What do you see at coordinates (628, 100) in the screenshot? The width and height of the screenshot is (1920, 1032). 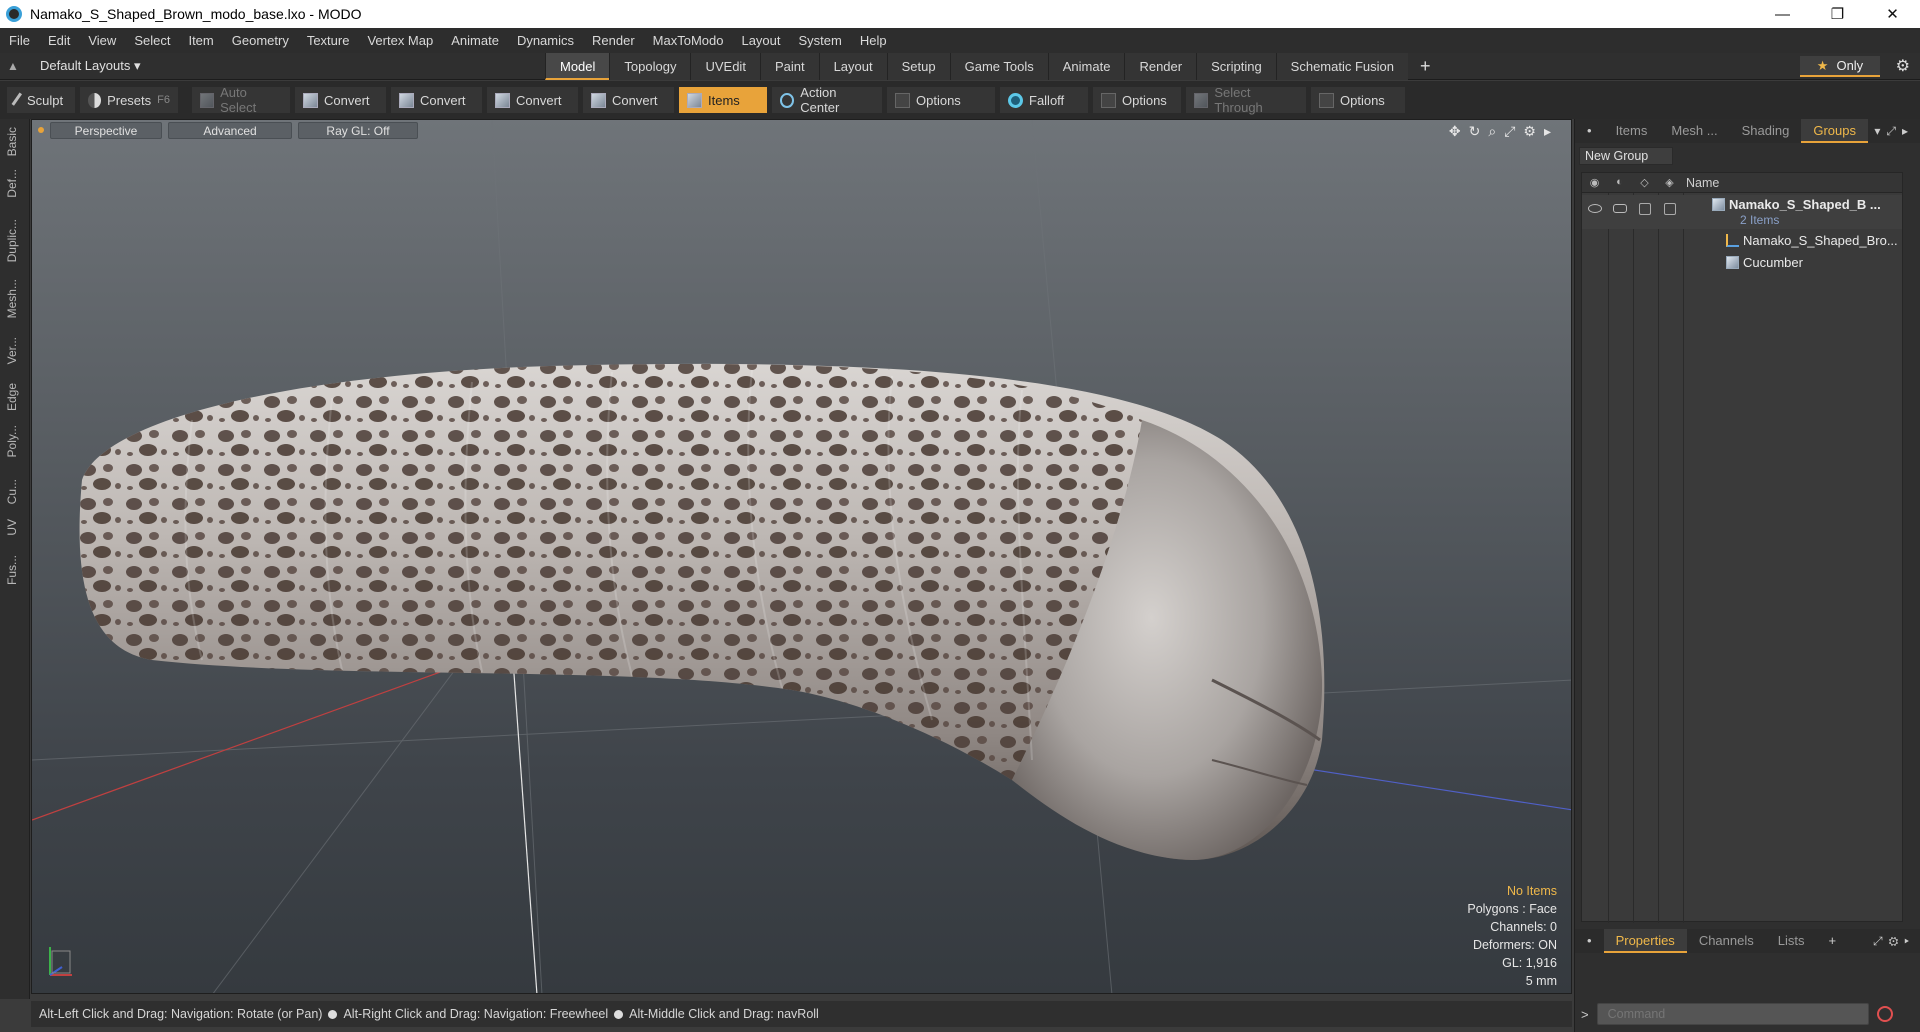 I see `convert-materials-button: Convert` at bounding box center [628, 100].